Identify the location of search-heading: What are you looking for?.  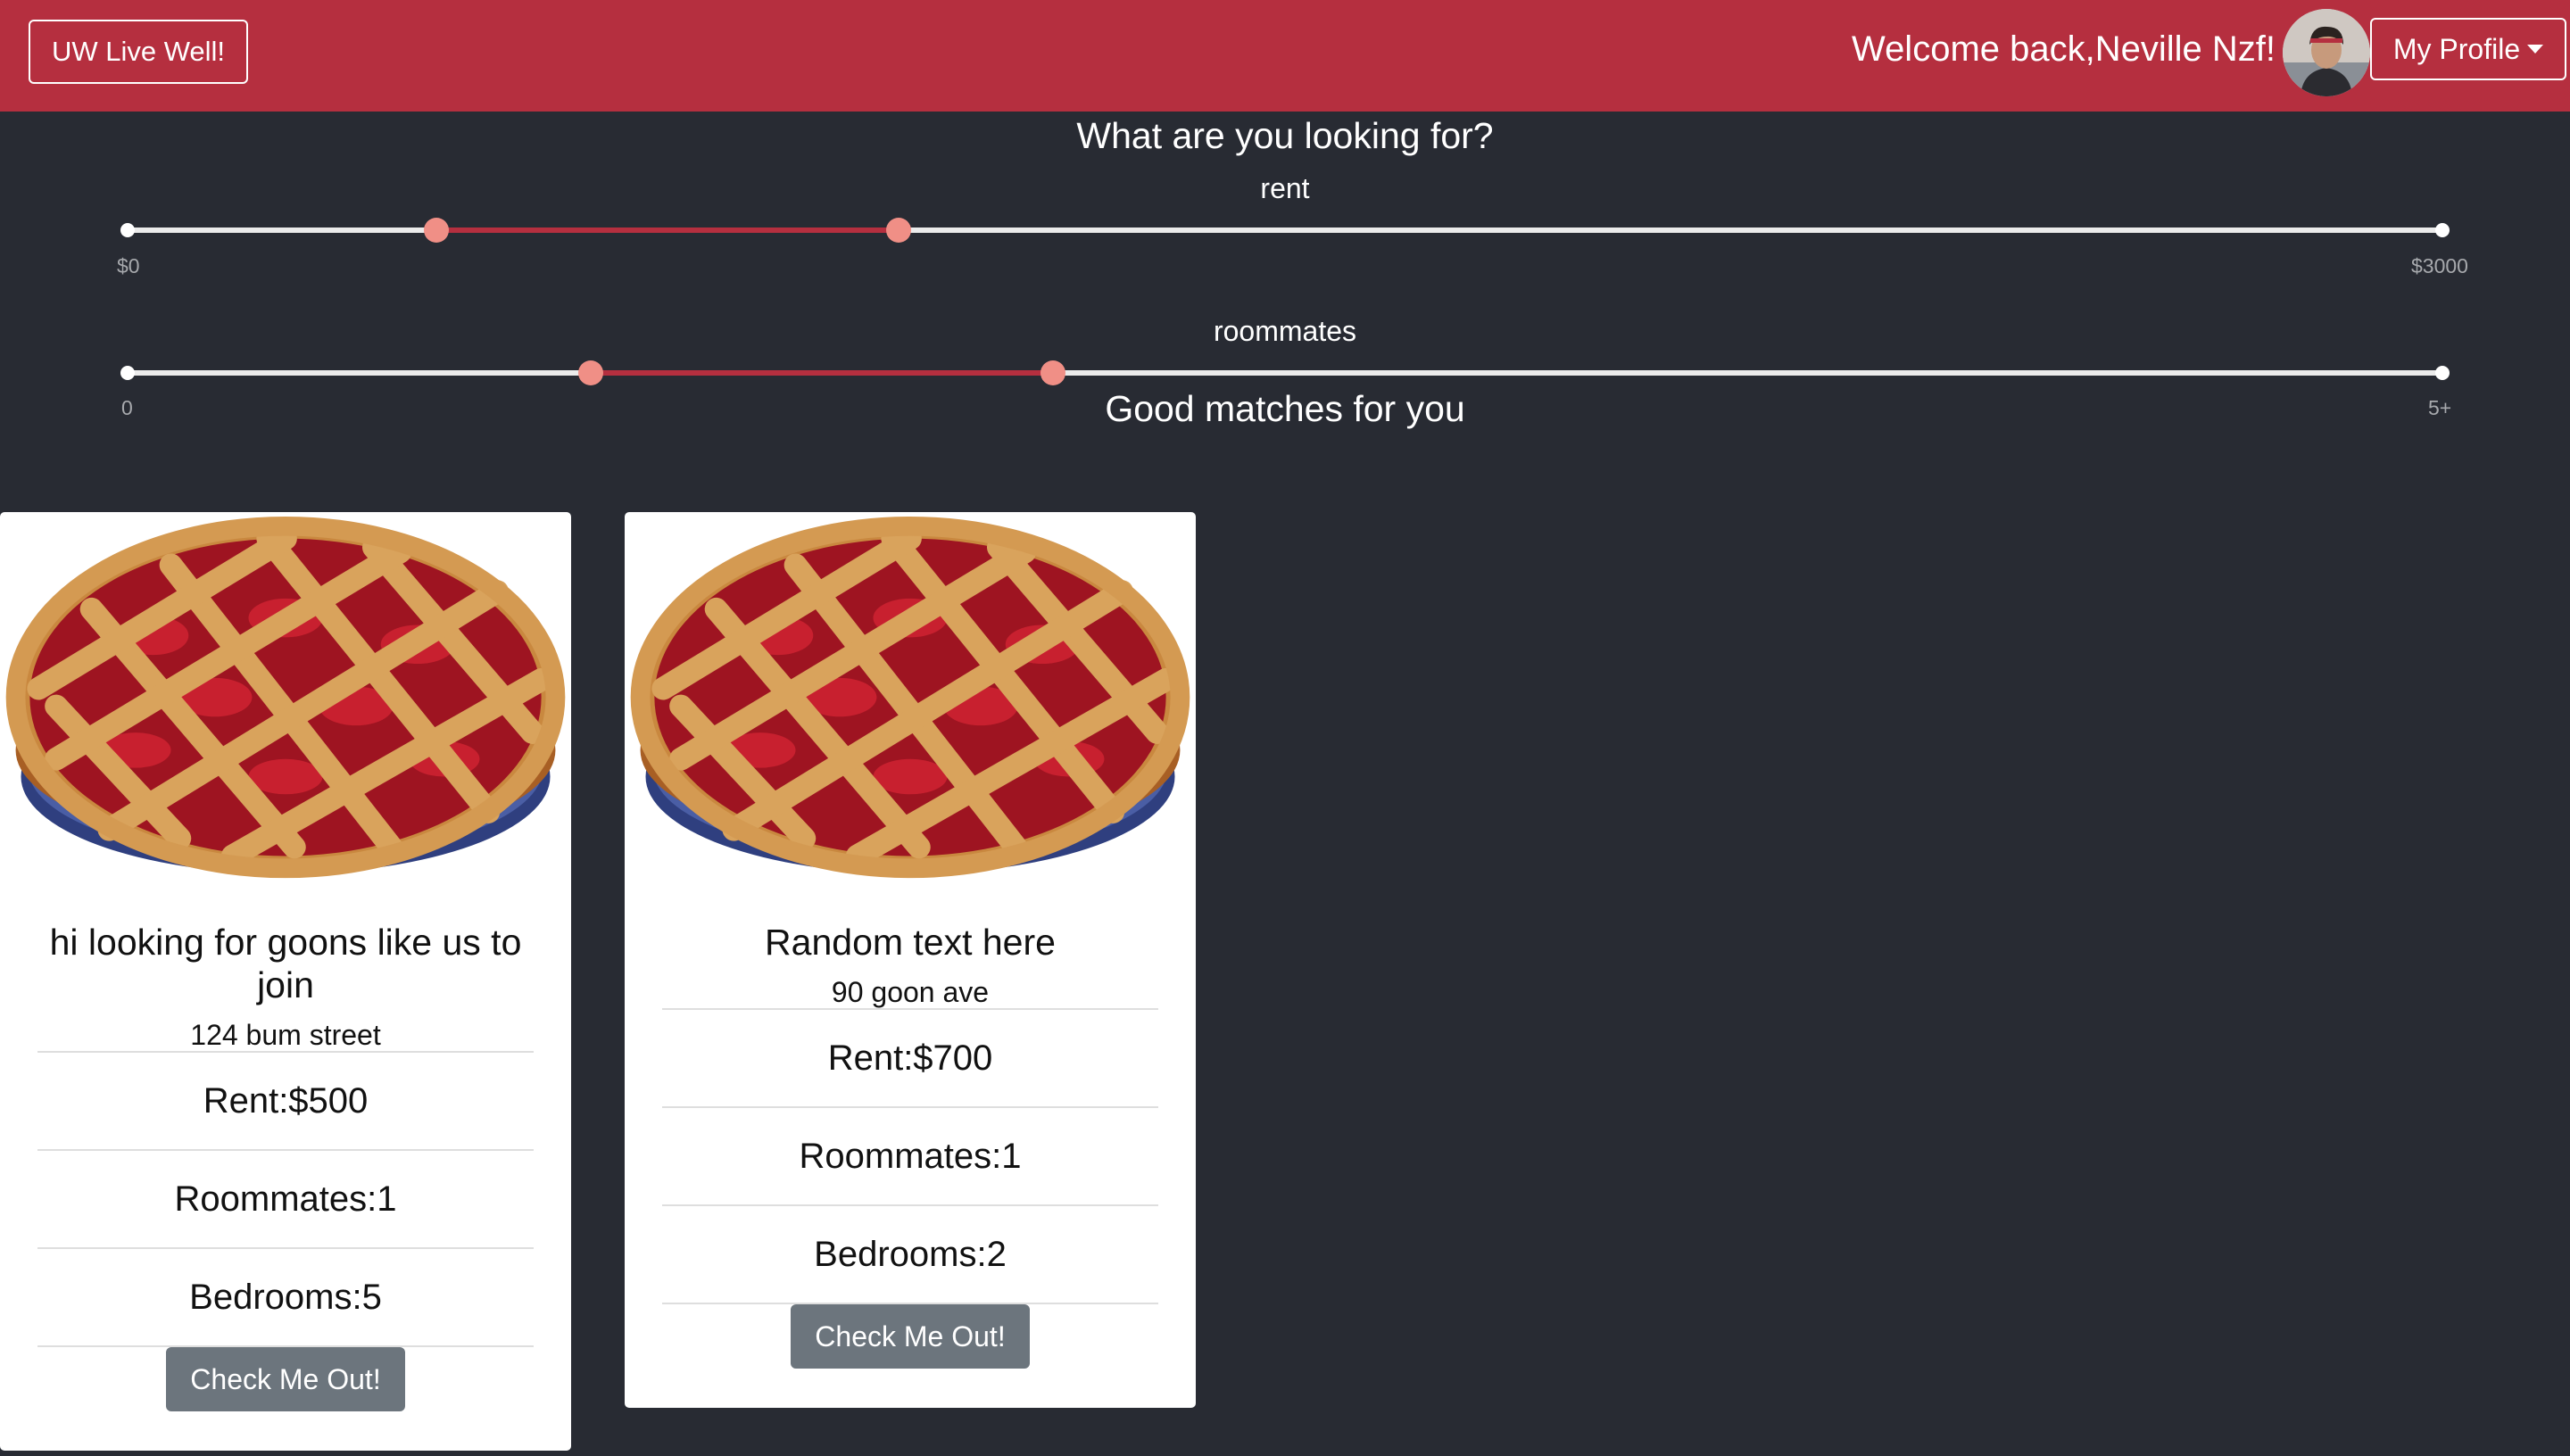
(1285, 135).